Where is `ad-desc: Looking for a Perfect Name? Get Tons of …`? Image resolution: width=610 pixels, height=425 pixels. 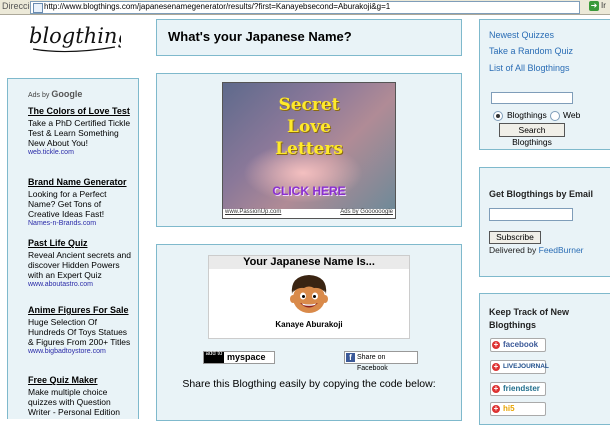 ad-desc: Looking for a Perfect Name? Get Tons of … is located at coordinates (67, 204).